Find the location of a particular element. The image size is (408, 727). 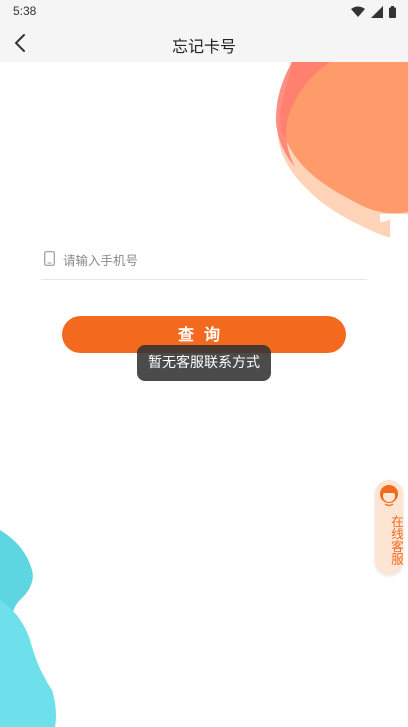

battery-icon is located at coordinates (392, 12).